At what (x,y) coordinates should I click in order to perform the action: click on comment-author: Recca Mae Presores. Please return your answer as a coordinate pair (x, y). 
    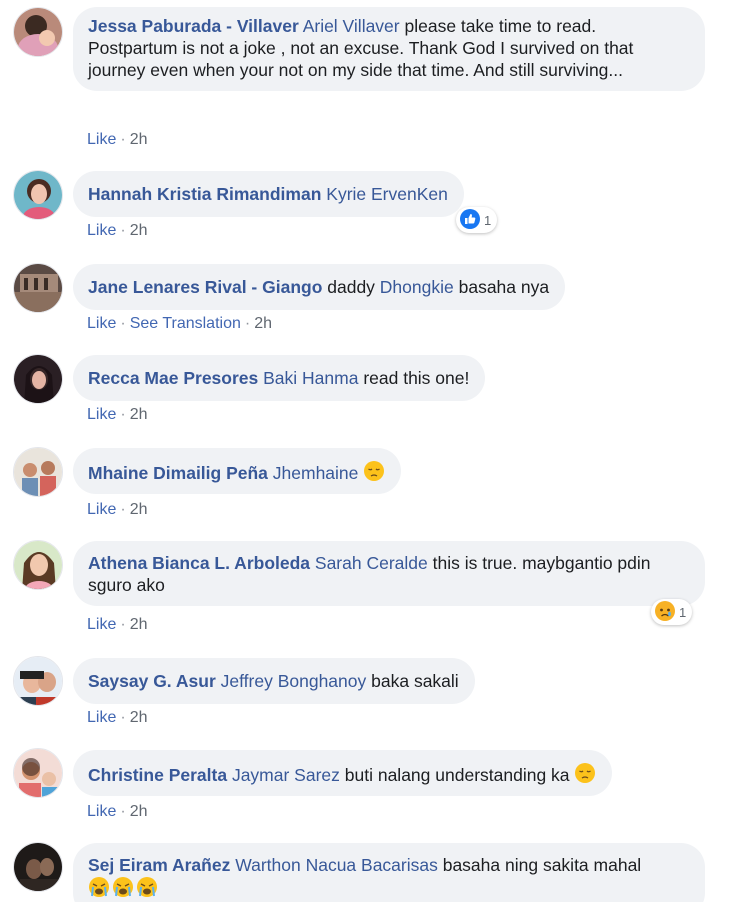
    Looking at the image, I should click on (173, 378).